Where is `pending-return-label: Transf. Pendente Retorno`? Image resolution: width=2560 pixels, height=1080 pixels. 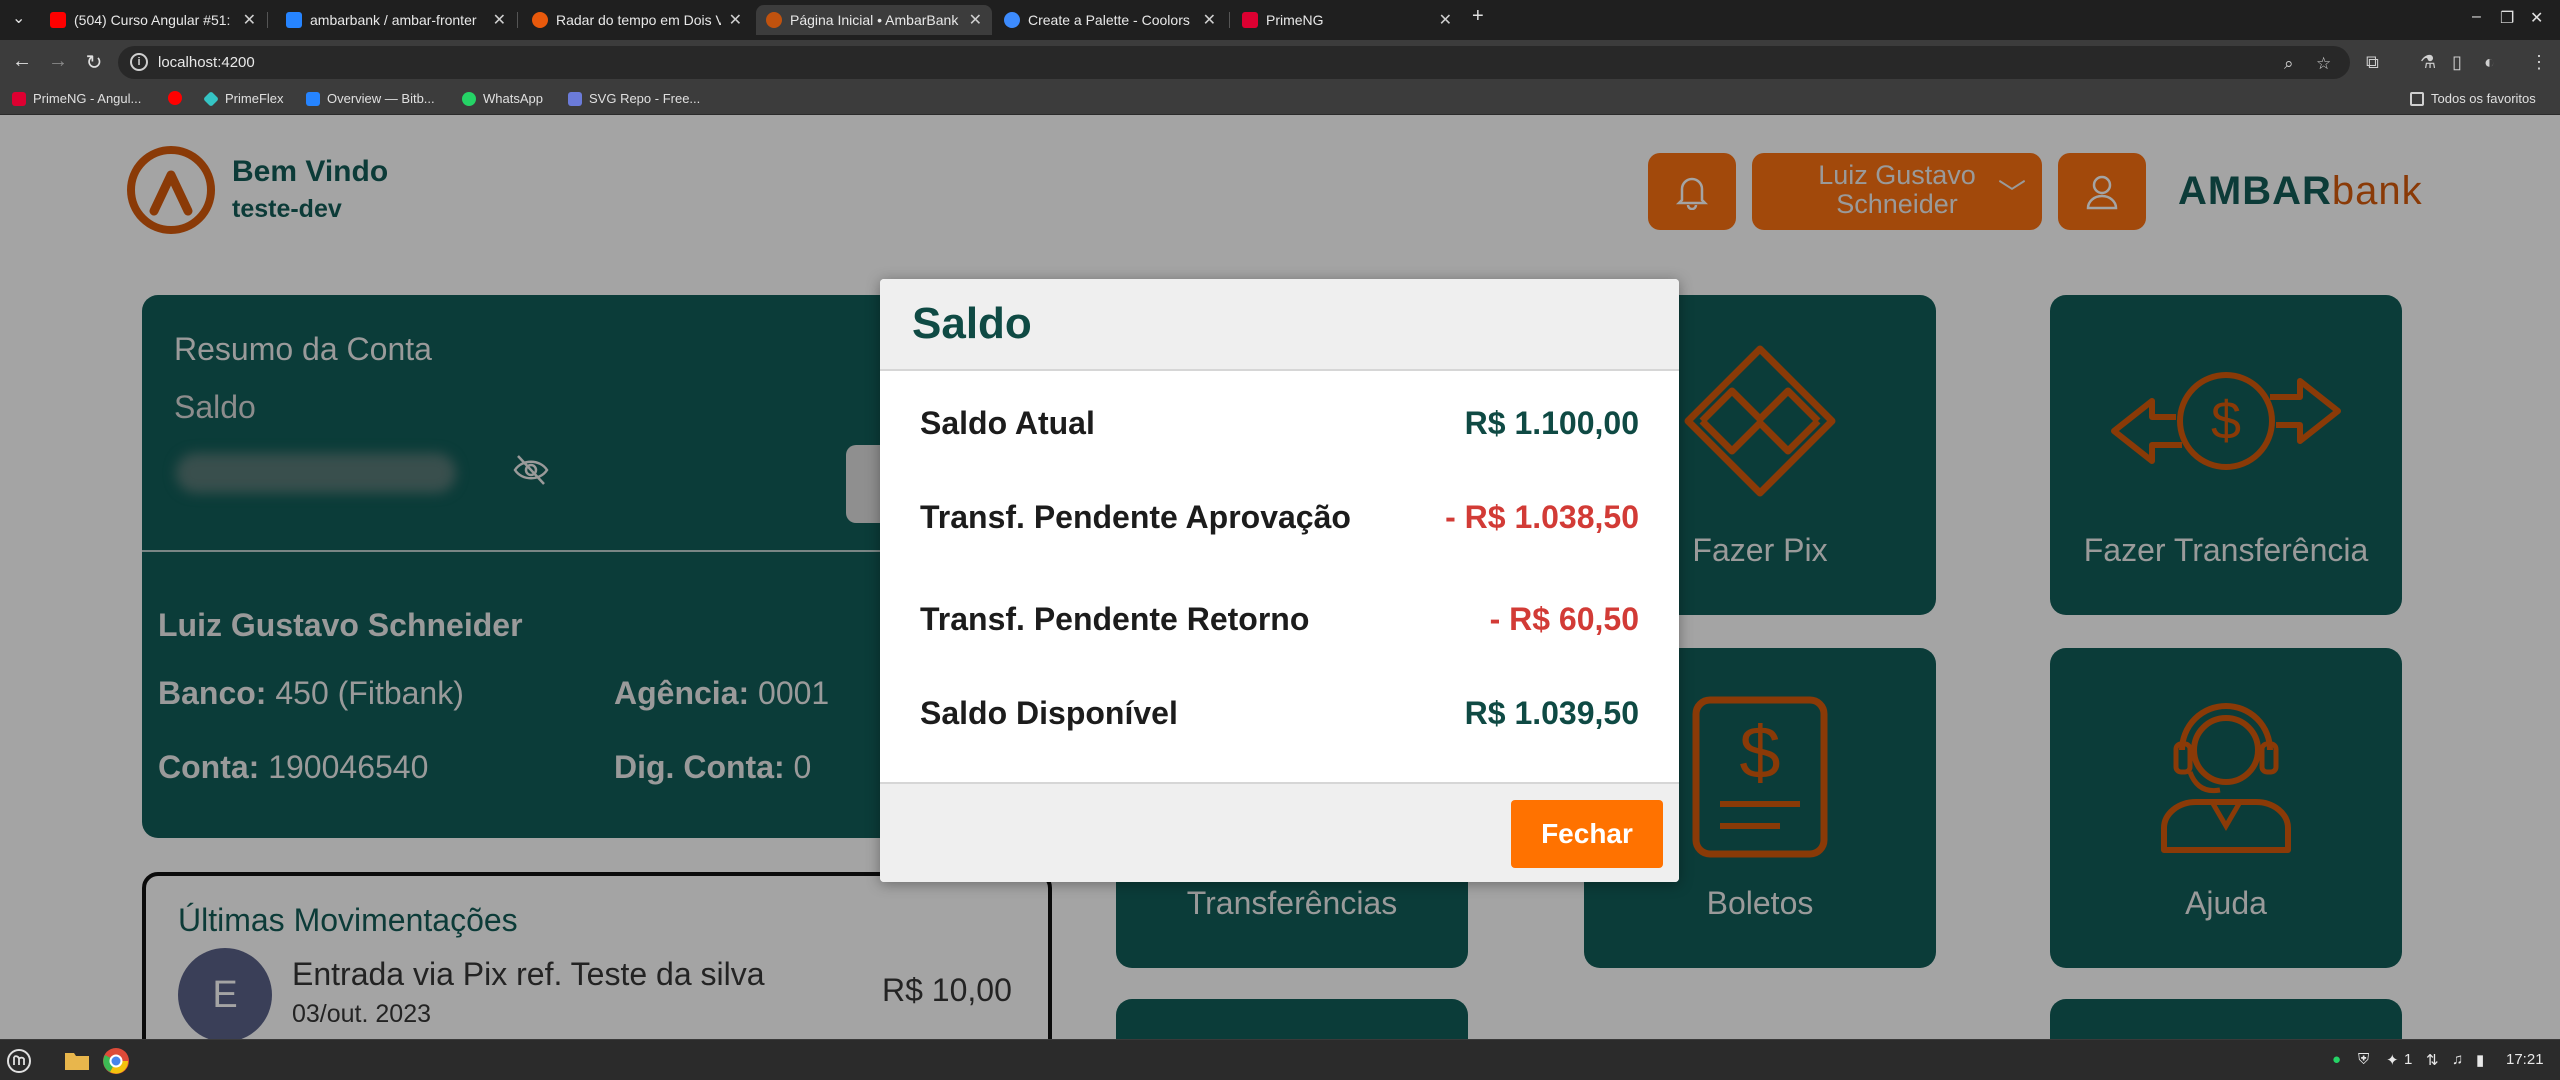 pending-return-label: Transf. Pendente Retorno is located at coordinates (1115, 619).